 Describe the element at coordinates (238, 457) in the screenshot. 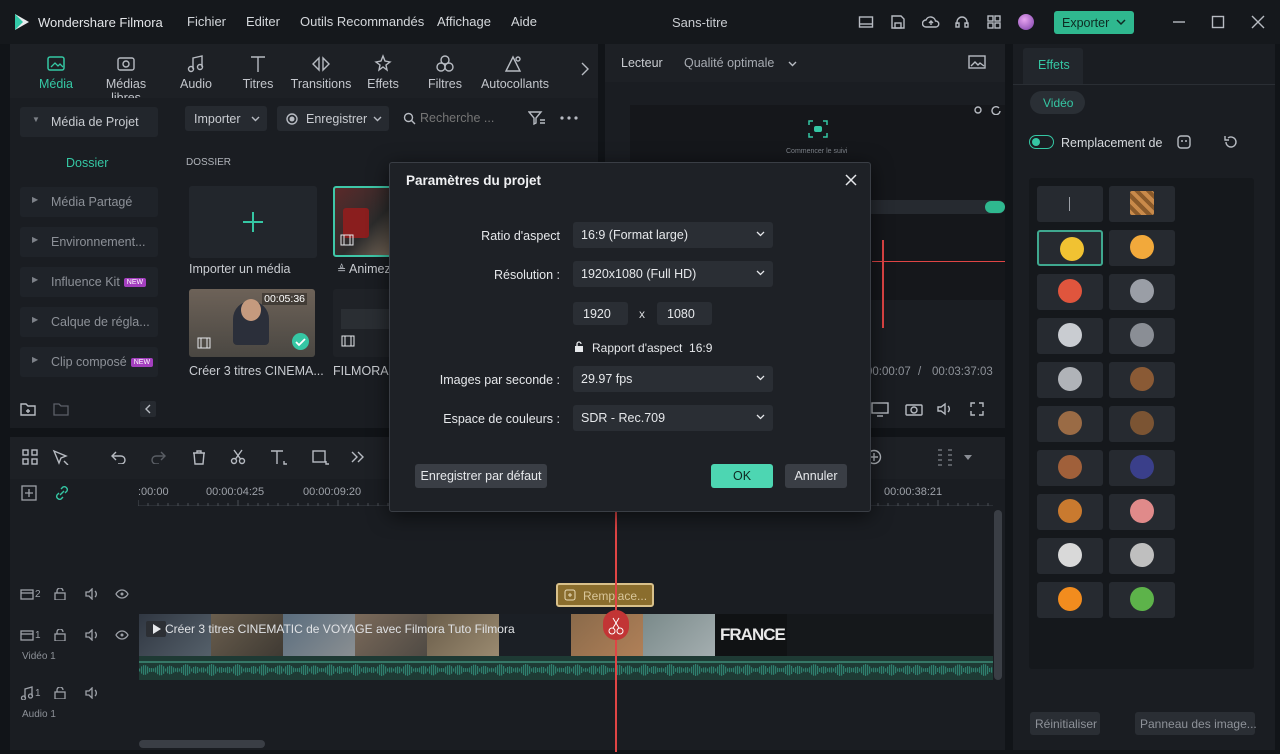

I see `scissors-icon` at that location.